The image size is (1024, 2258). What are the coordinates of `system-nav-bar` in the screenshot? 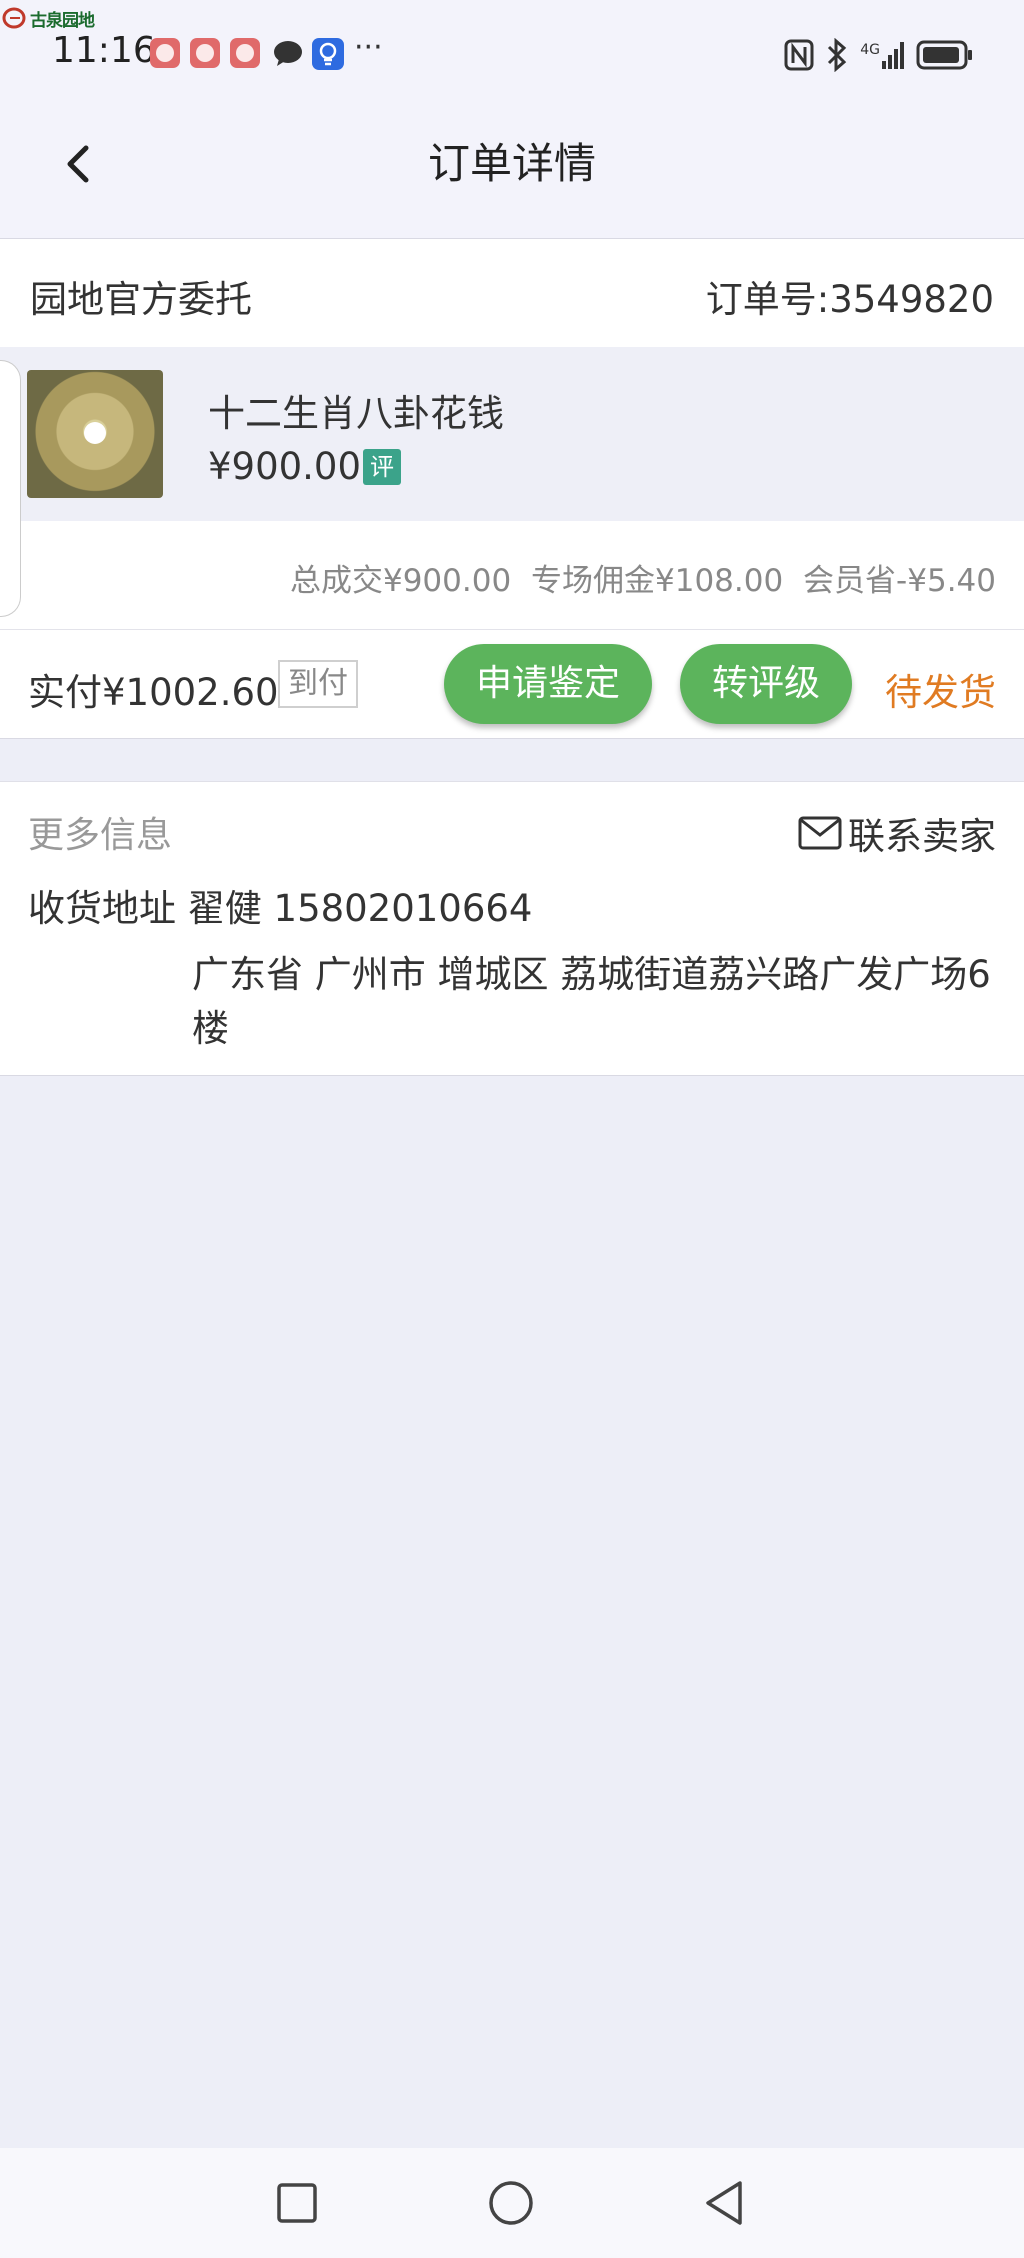 It's located at (512, 2203).